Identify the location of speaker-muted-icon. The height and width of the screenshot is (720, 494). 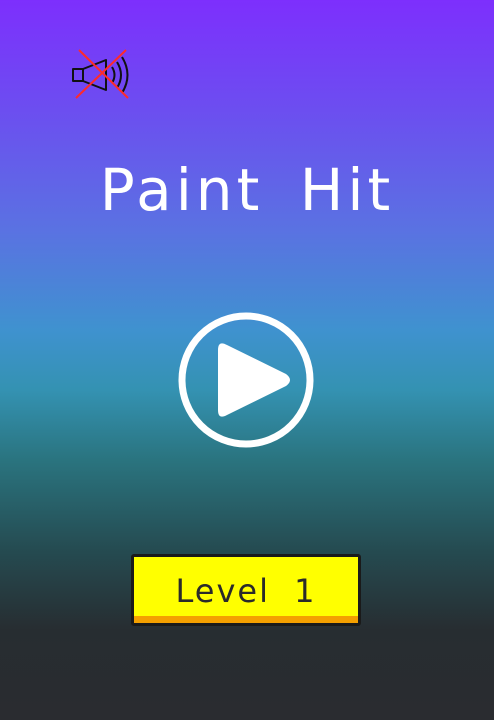
(100, 74).